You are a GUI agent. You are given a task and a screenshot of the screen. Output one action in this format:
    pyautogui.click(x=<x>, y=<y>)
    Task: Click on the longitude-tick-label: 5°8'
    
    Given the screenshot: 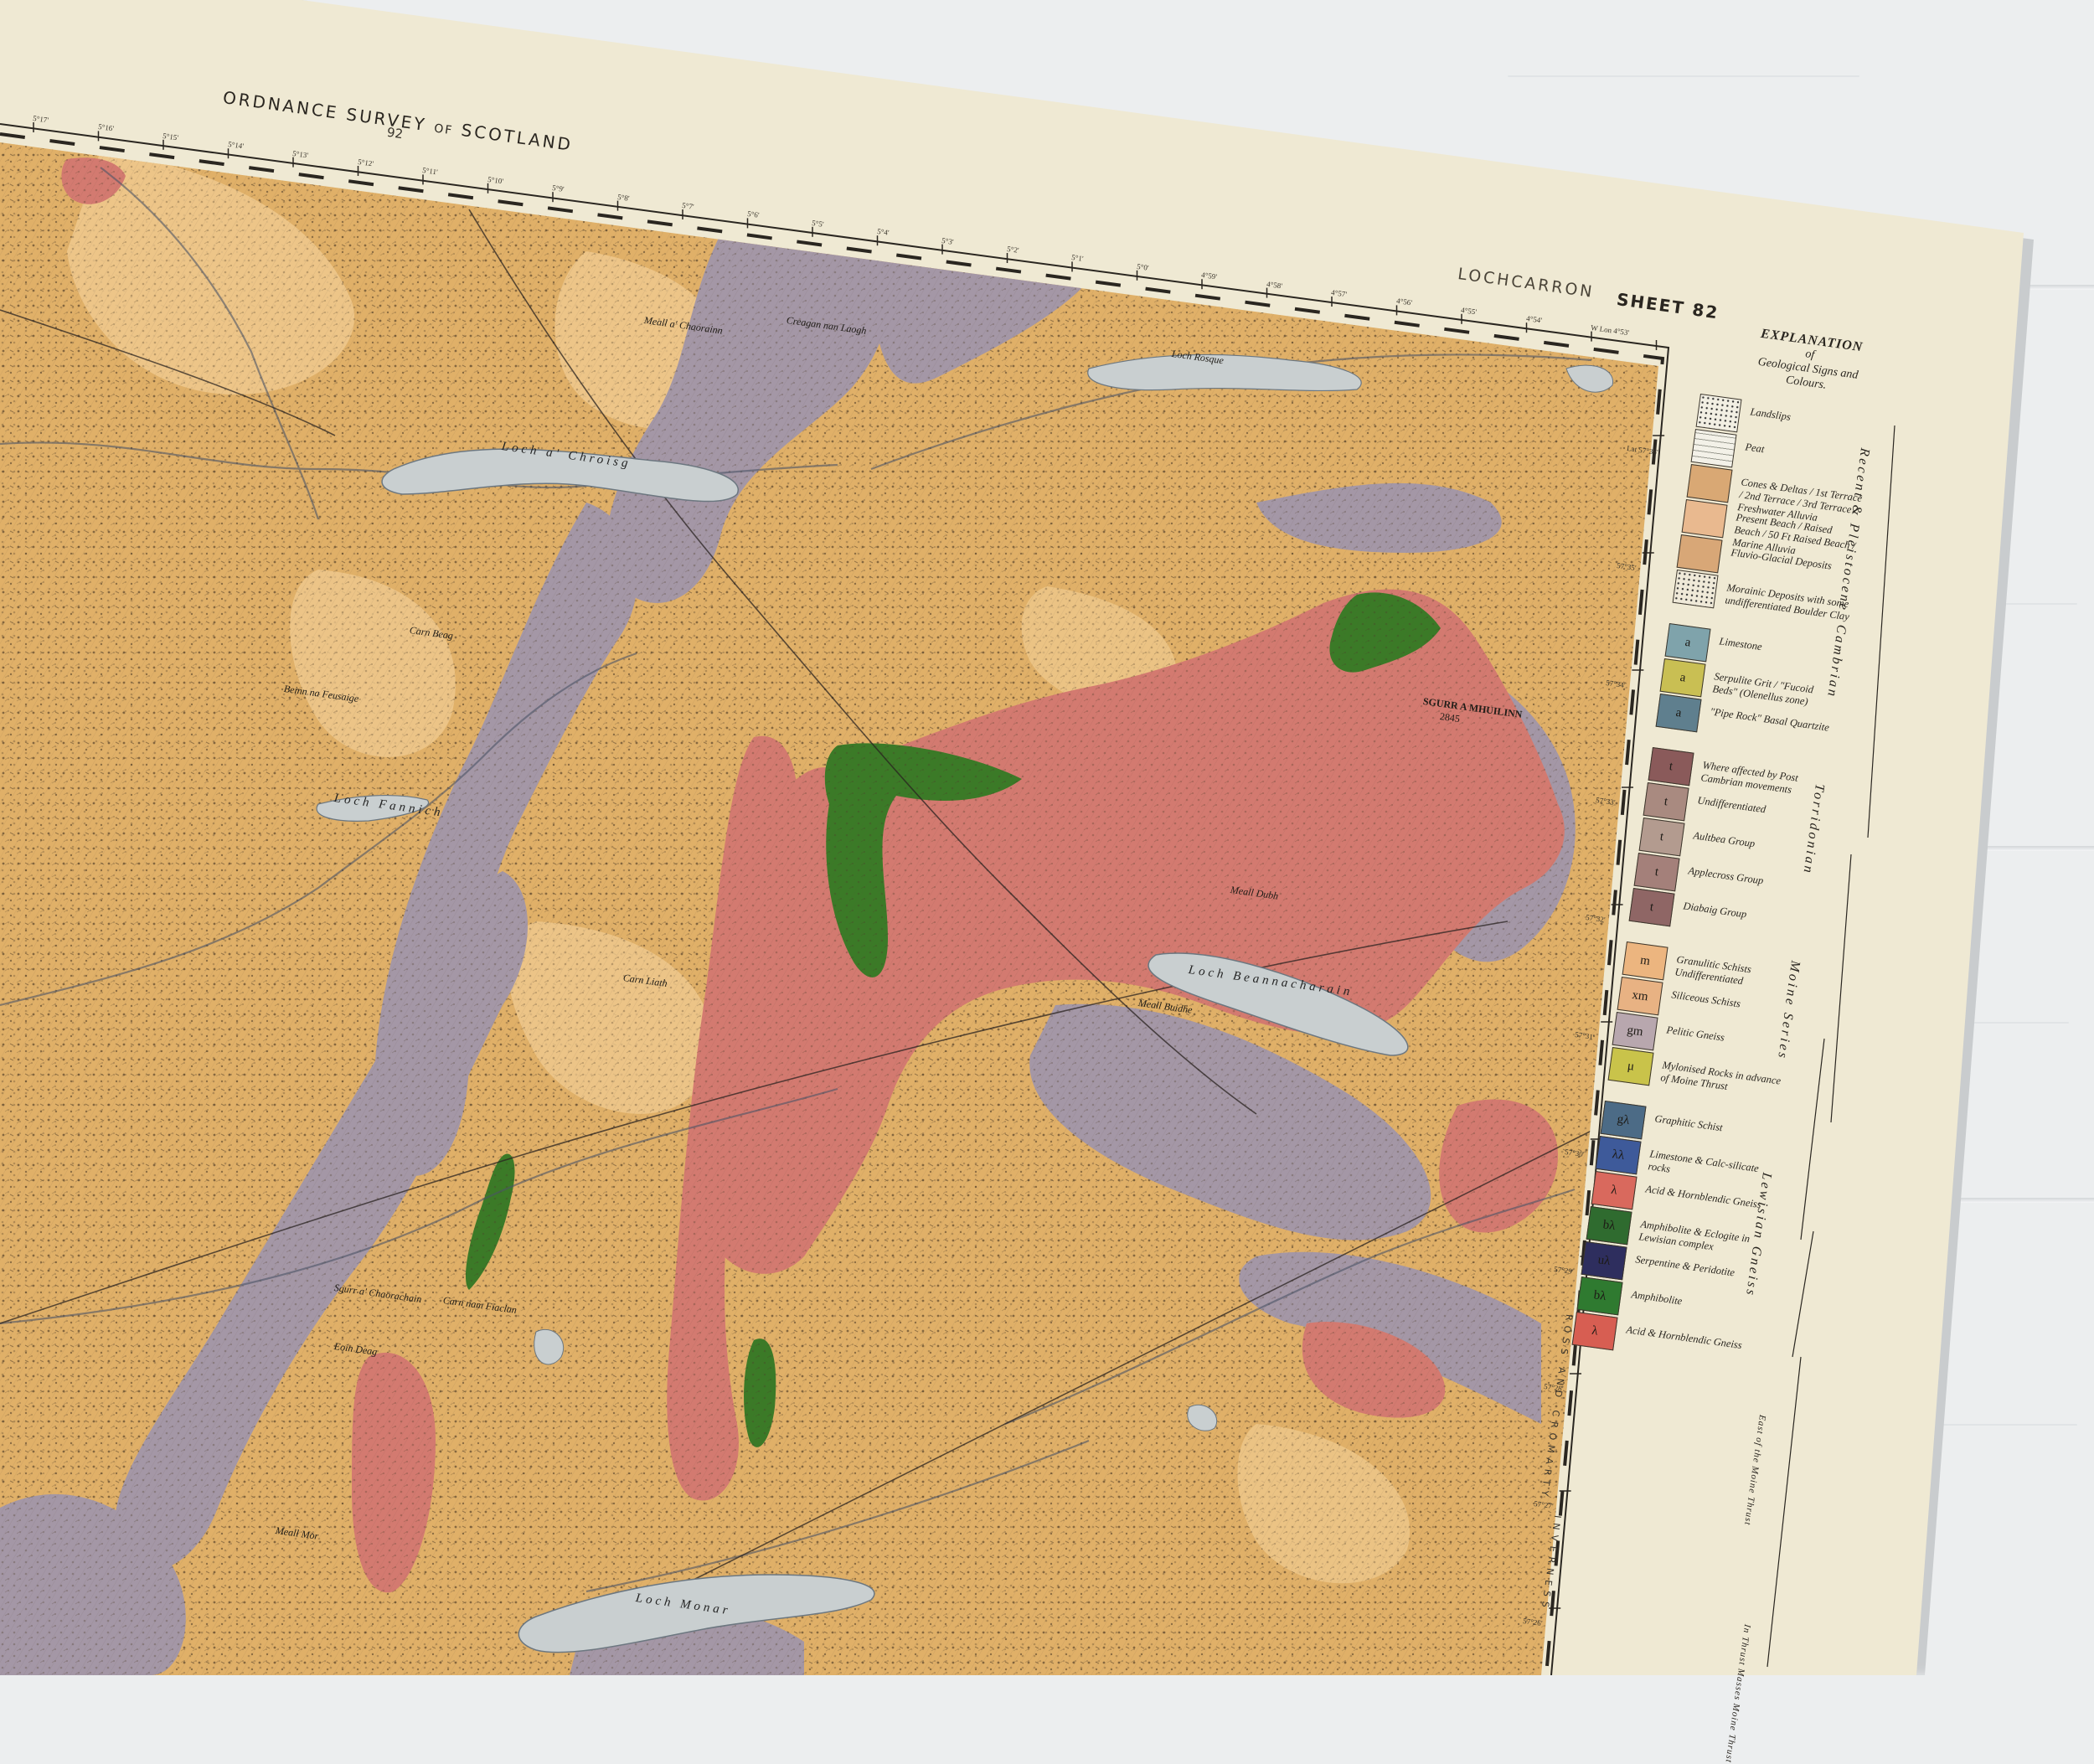 What is the action you would take?
    pyautogui.click(x=623, y=198)
    